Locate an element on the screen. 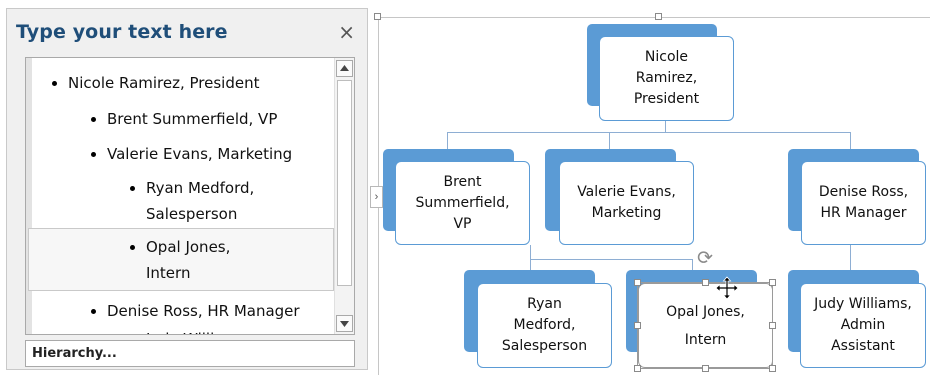 This screenshot has height=375, width=930. scroll-down-icon is located at coordinates (344, 323).